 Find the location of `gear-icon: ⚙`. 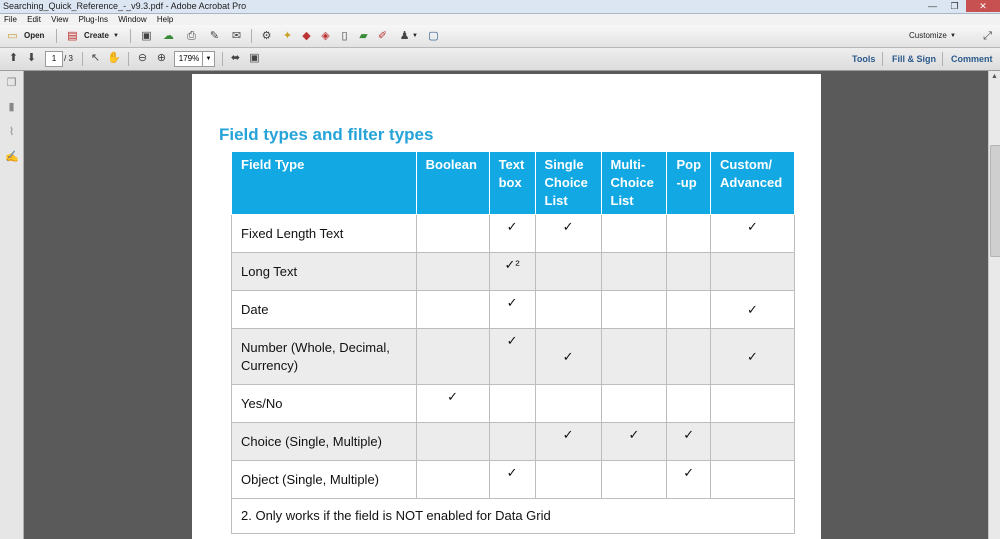

gear-icon: ⚙ is located at coordinates (266, 36).